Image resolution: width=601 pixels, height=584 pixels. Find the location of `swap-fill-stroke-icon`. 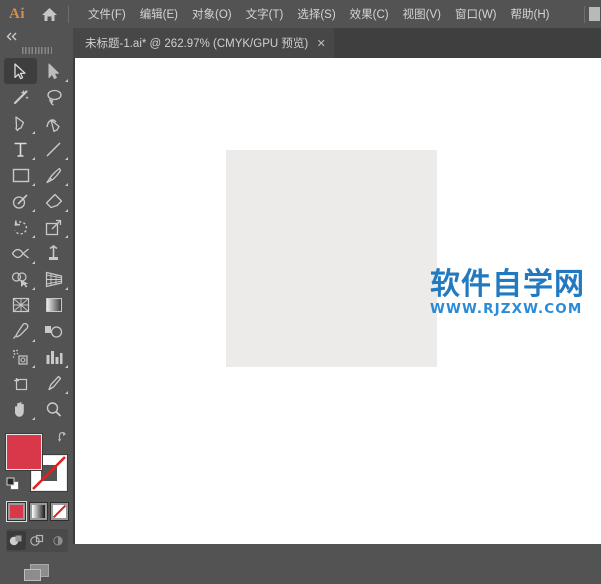

swap-fill-stroke-icon is located at coordinates (63, 439).